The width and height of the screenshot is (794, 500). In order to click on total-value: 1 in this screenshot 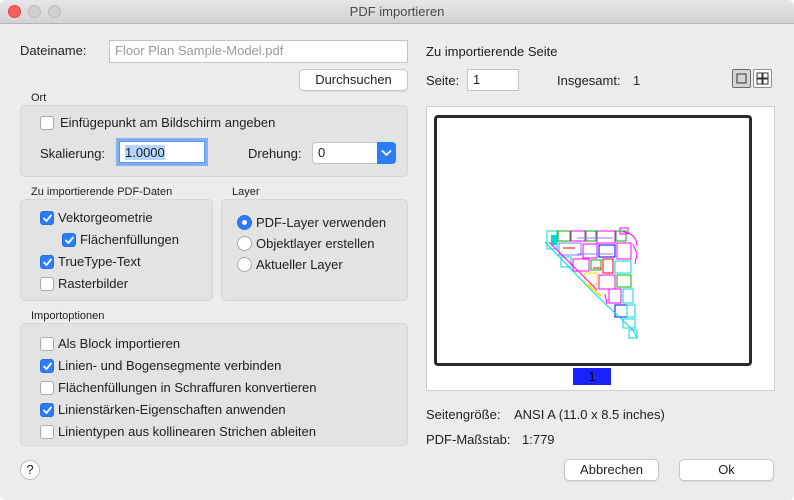, I will do `click(637, 80)`.